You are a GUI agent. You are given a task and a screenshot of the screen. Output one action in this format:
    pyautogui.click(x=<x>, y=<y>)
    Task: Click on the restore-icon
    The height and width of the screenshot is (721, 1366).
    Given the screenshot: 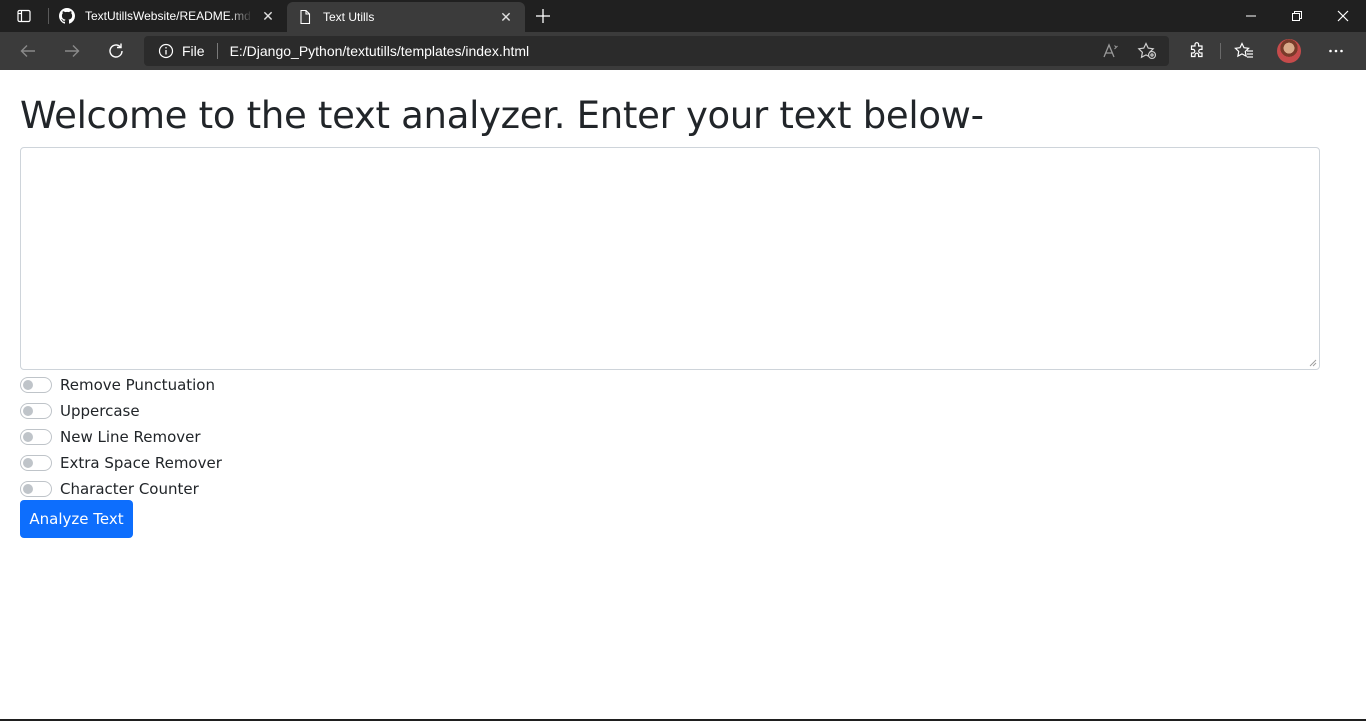 What is the action you would take?
    pyautogui.click(x=1297, y=16)
    